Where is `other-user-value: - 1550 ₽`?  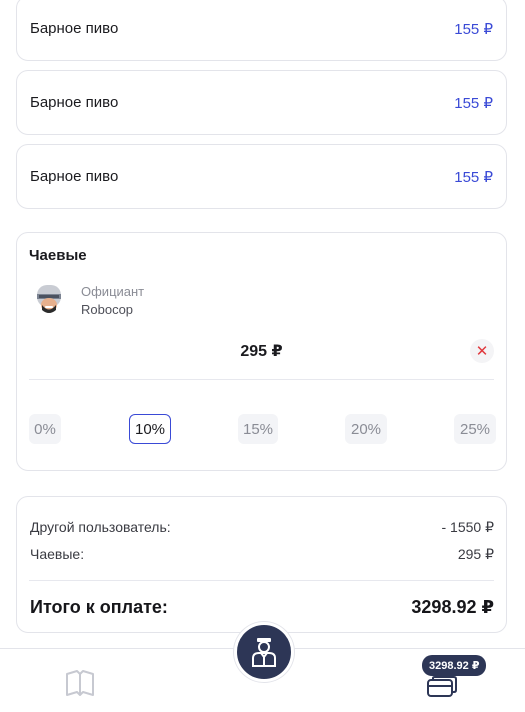 other-user-value: - 1550 ₽ is located at coordinates (468, 527).